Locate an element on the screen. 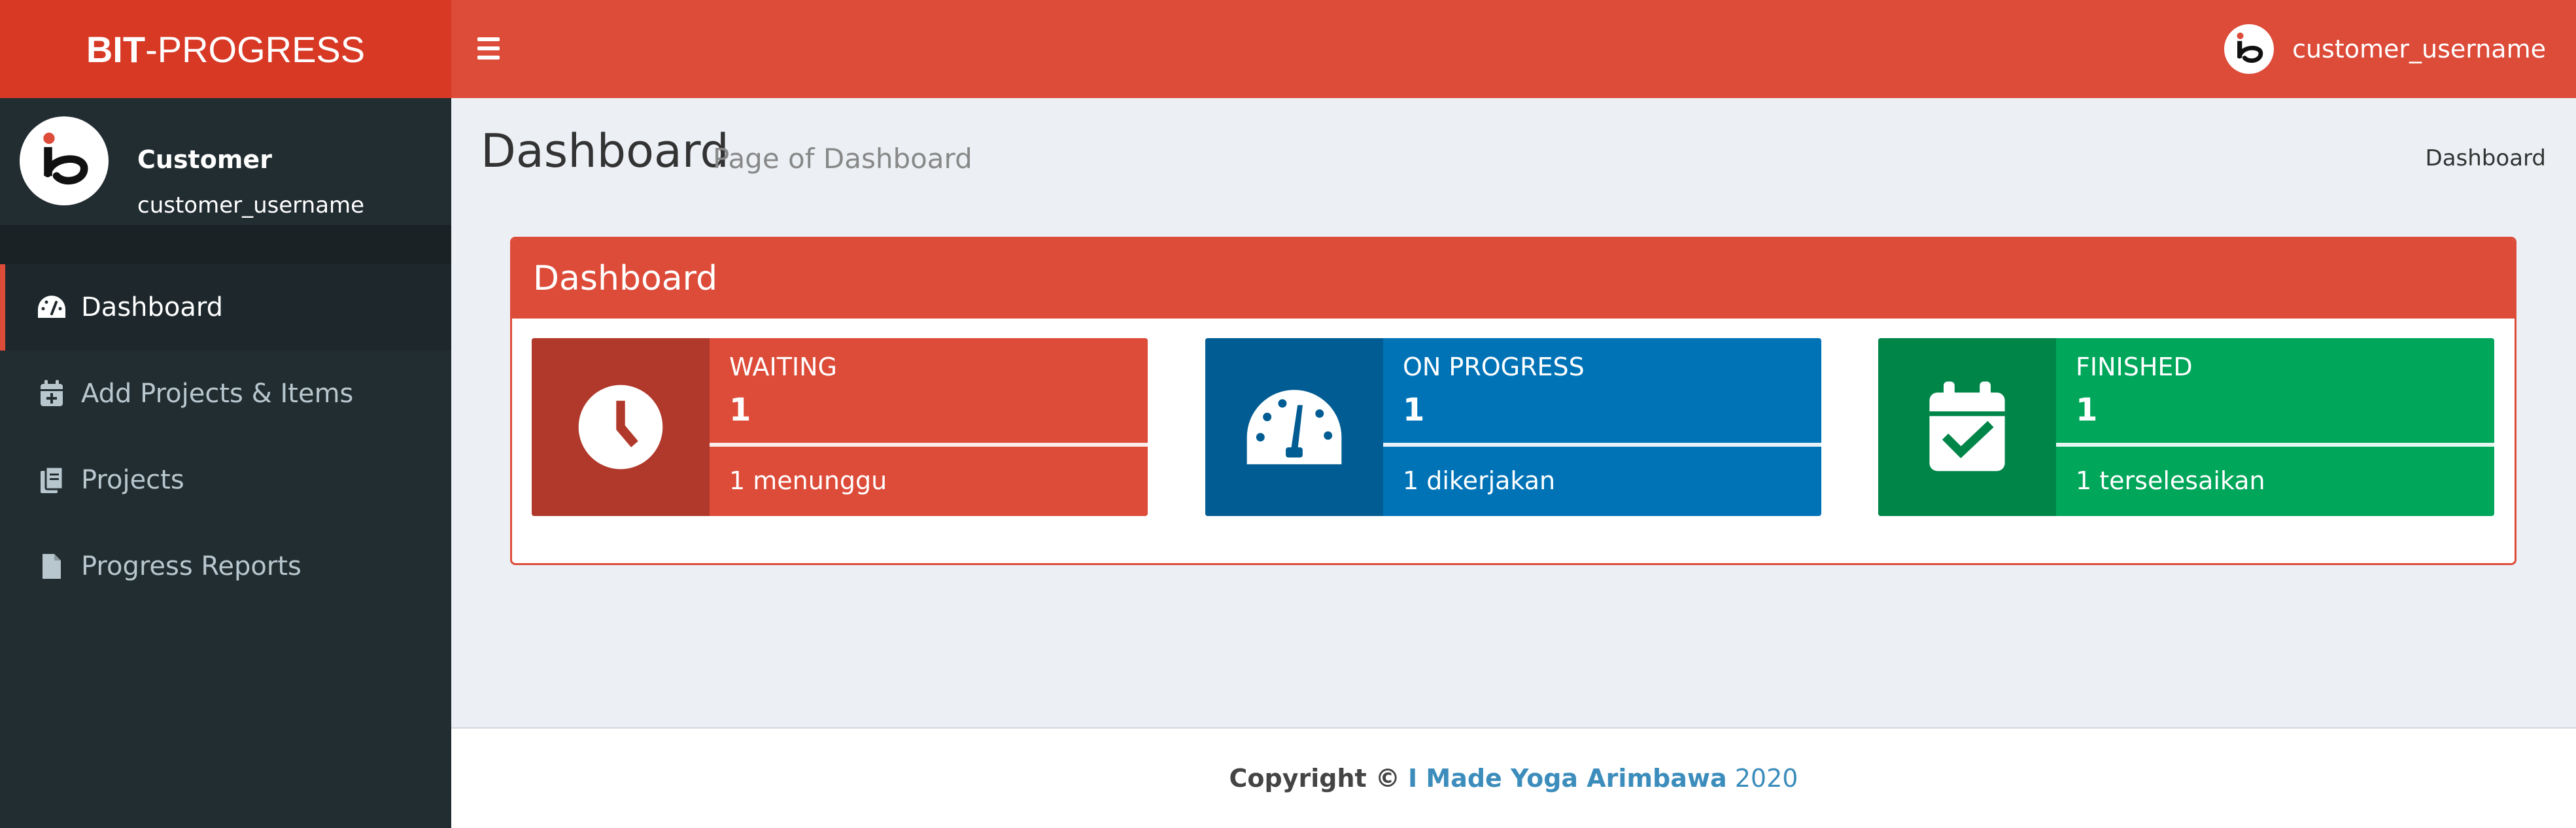 The image size is (2576, 828). sidebar-item-progress-reports: Progress Reports is located at coordinates (226, 566).